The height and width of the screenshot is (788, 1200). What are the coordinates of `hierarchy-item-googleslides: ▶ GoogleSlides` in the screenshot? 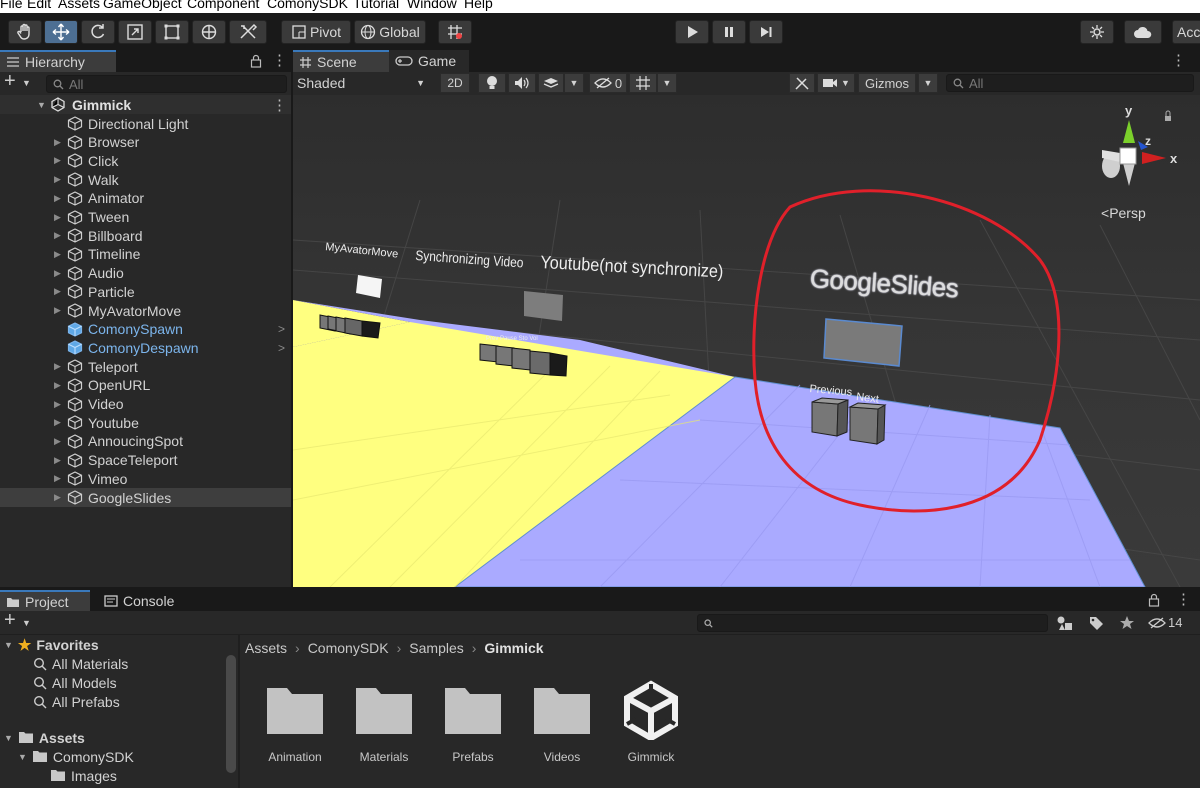 It's located at (145, 497).